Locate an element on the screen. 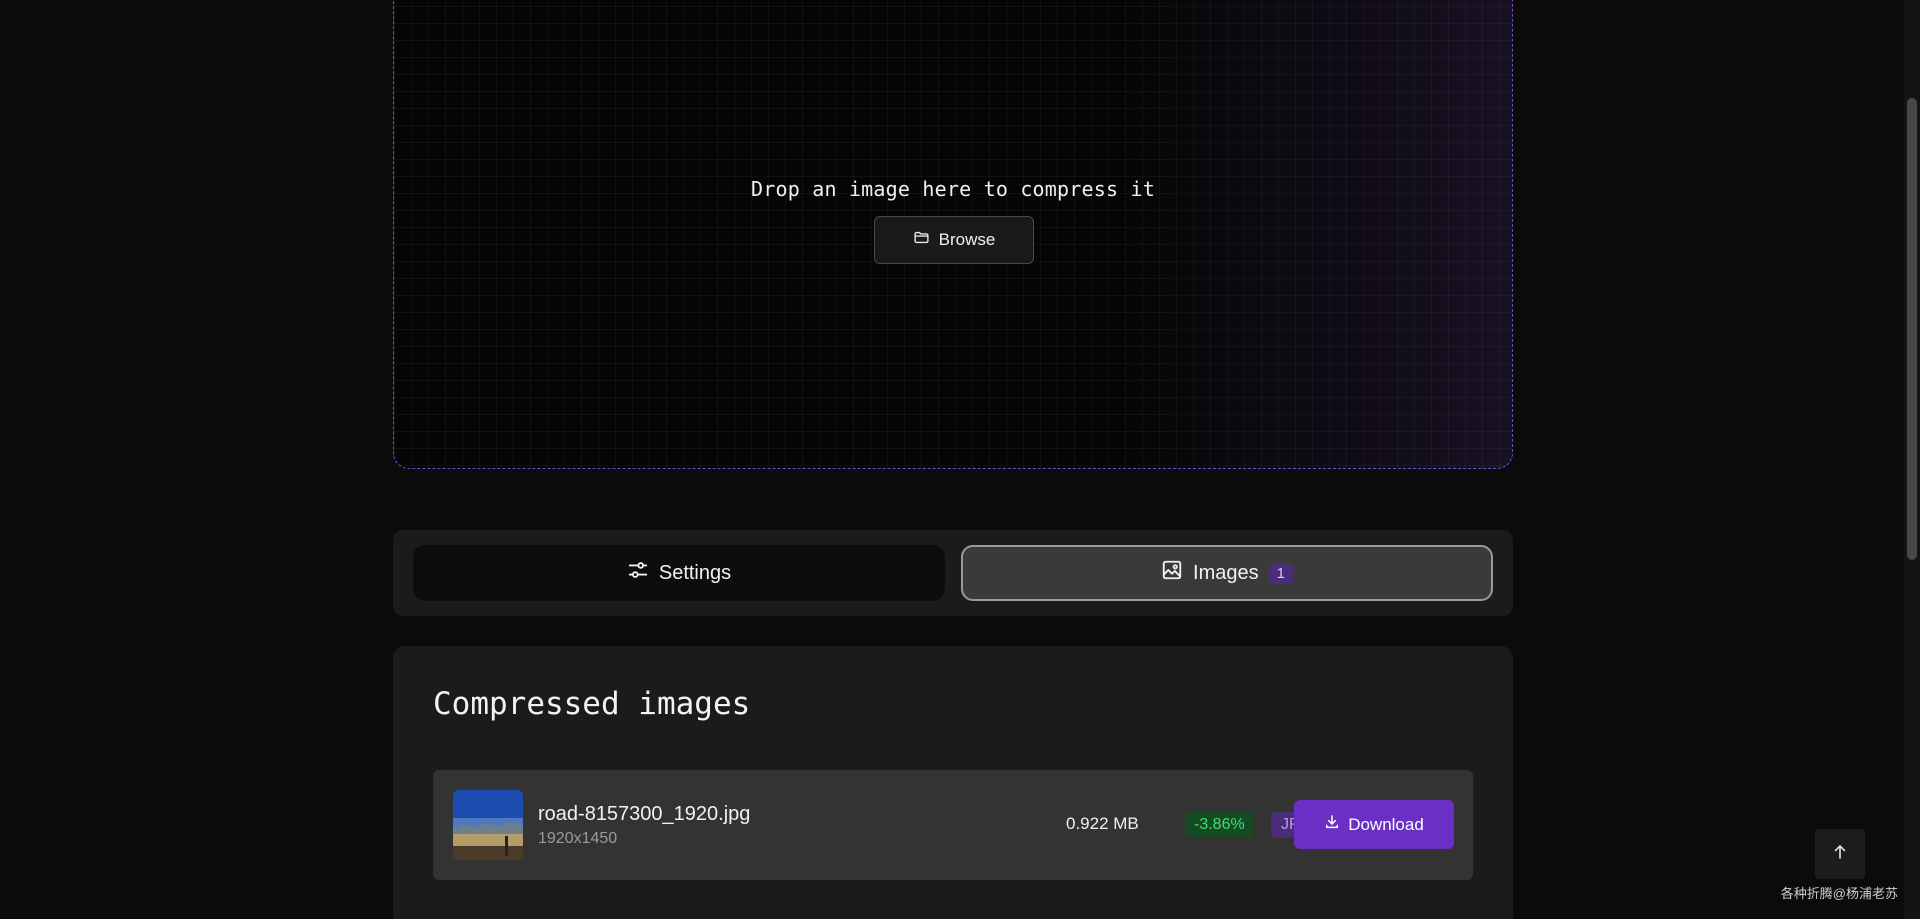  tab-settings: Settings is located at coordinates (679, 573).